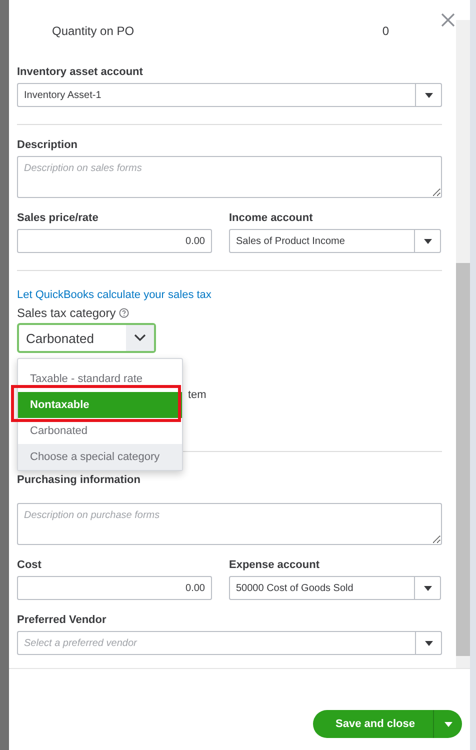 This screenshot has height=750, width=476. I want to click on field-label: Quantity on PO, so click(93, 31).